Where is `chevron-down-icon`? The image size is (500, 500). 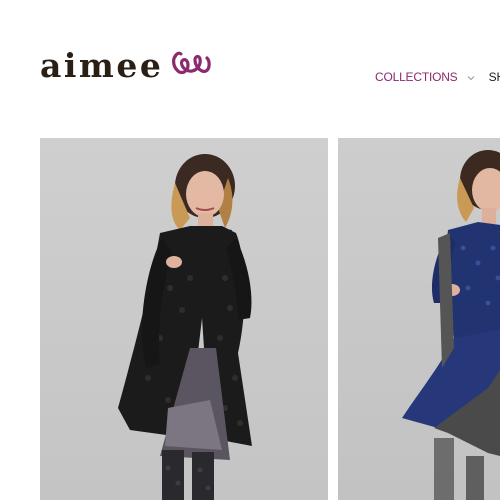
chevron-down-icon is located at coordinates (471, 77).